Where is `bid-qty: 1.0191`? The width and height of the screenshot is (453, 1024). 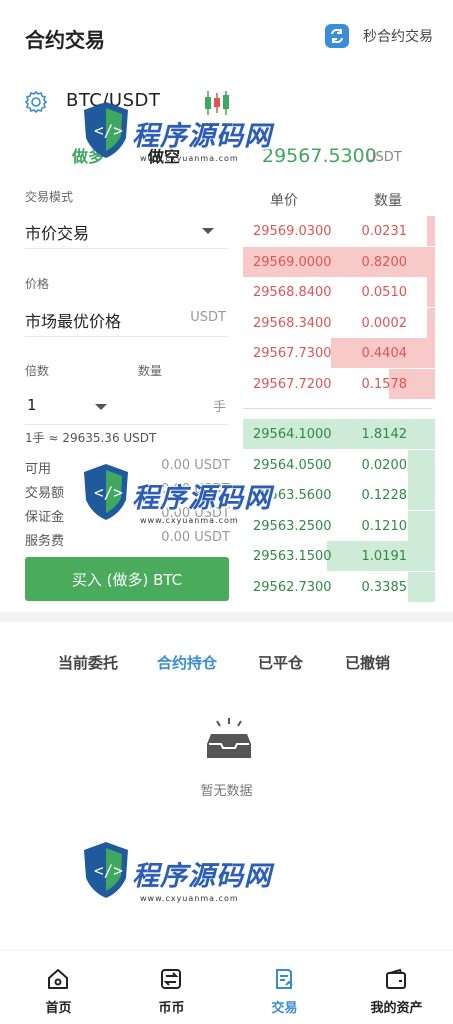 bid-qty: 1.0191 is located at coordinates (384, 556).